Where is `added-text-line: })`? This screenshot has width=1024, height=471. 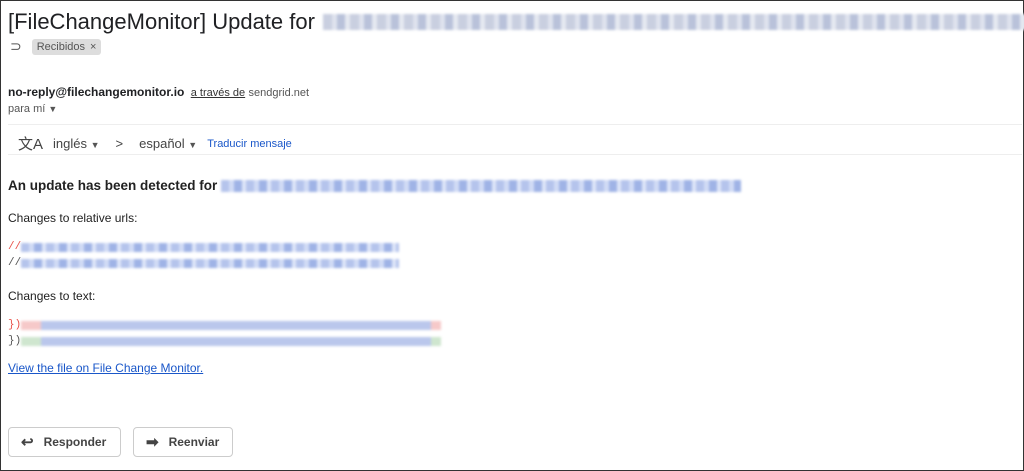
added-text-line: }) is located at coordinates (374, 341).